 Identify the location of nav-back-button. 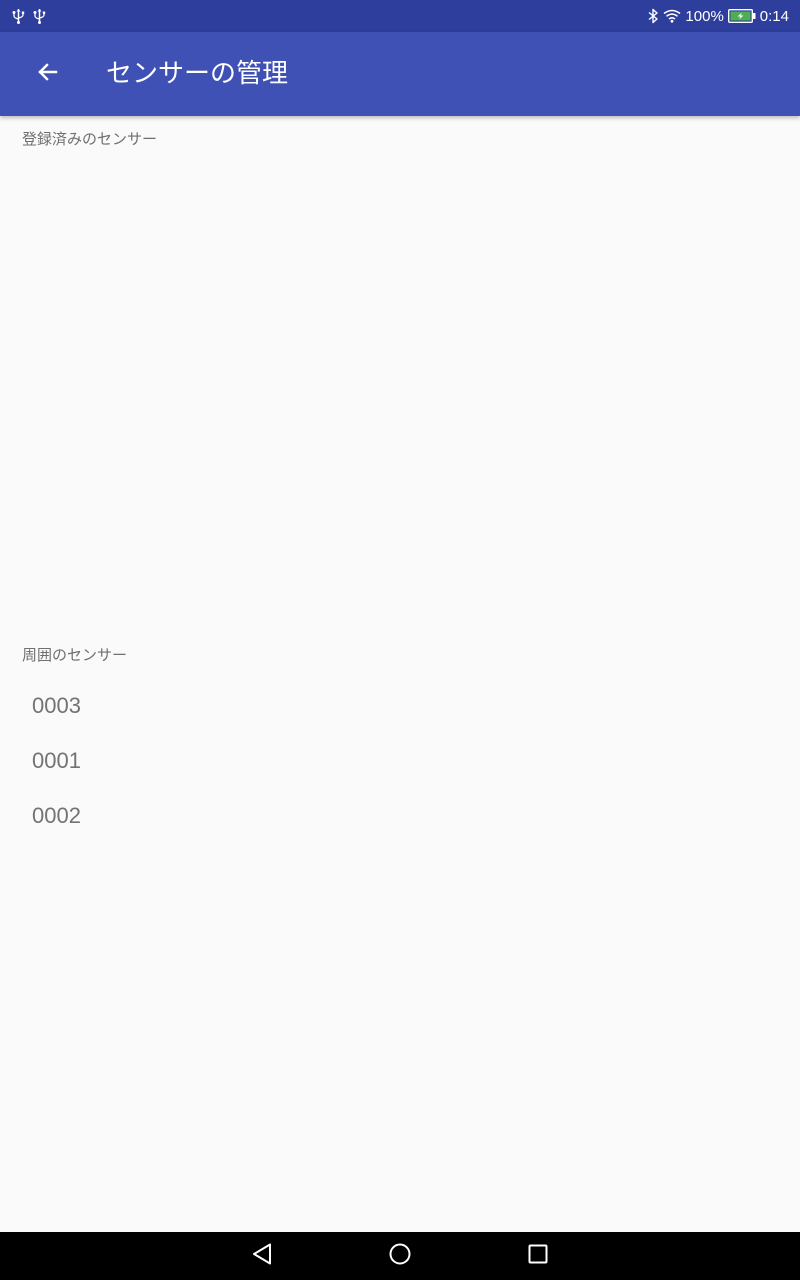
(262, 1256).